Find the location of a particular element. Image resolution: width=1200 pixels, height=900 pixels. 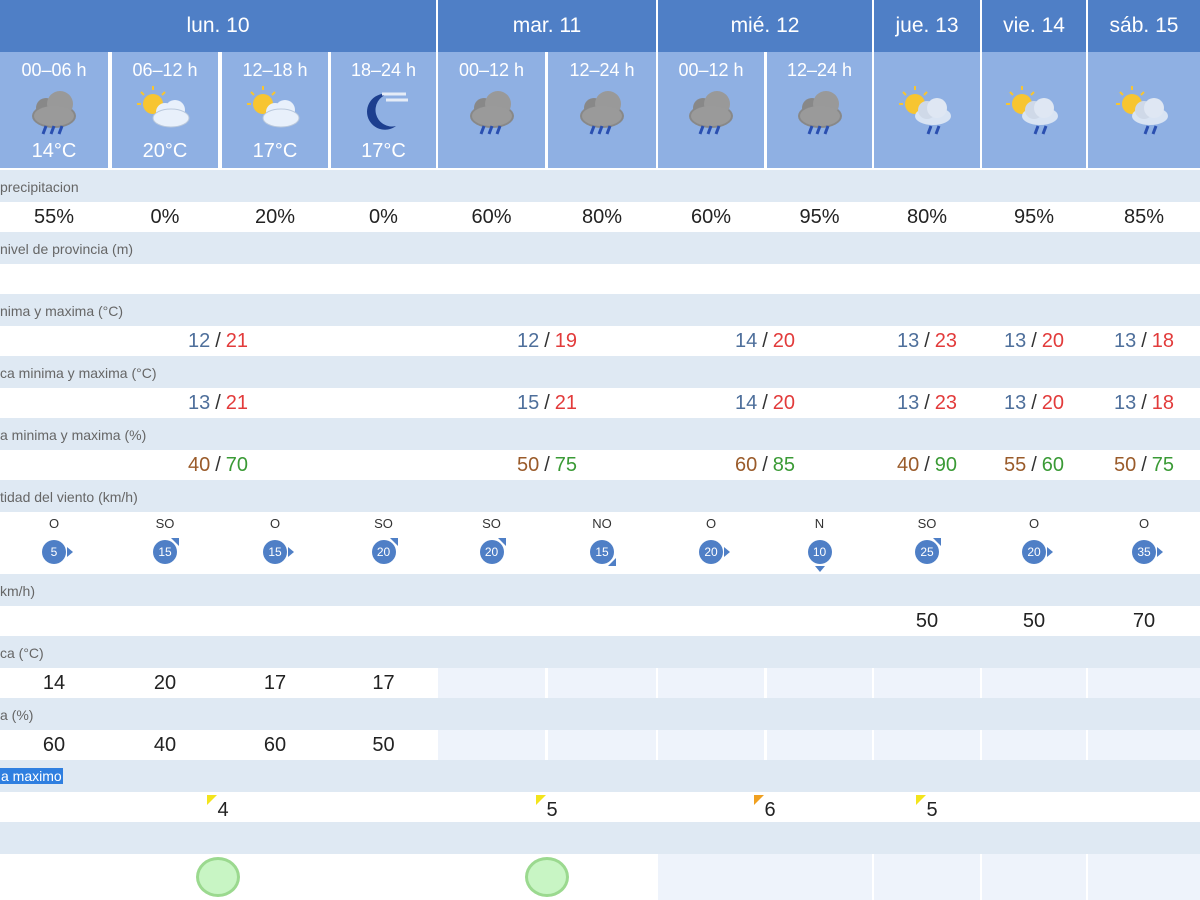

temperature-range-max: 21 is located at coordinates (237, 340).